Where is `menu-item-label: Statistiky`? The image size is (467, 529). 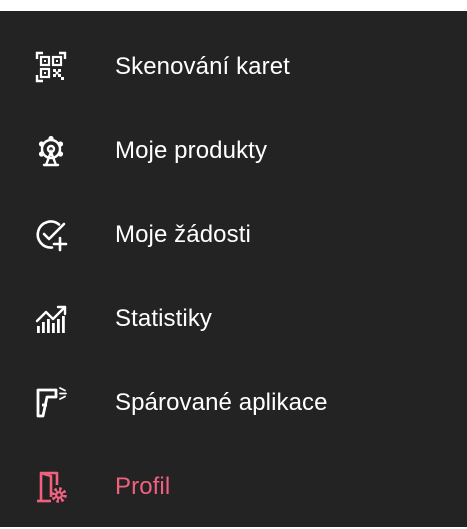 menu-item-label: Statistiky is located at coordinates (164, 318).